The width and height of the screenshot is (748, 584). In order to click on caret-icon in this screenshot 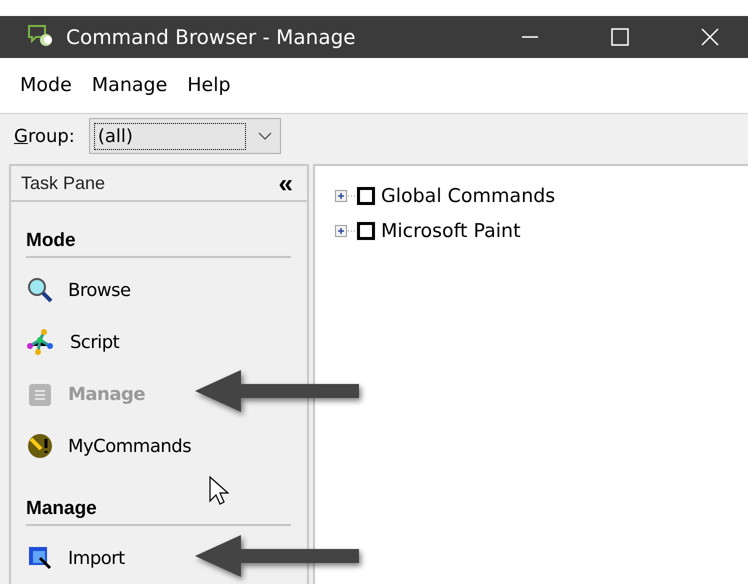, I will do `click(265, 136)`.